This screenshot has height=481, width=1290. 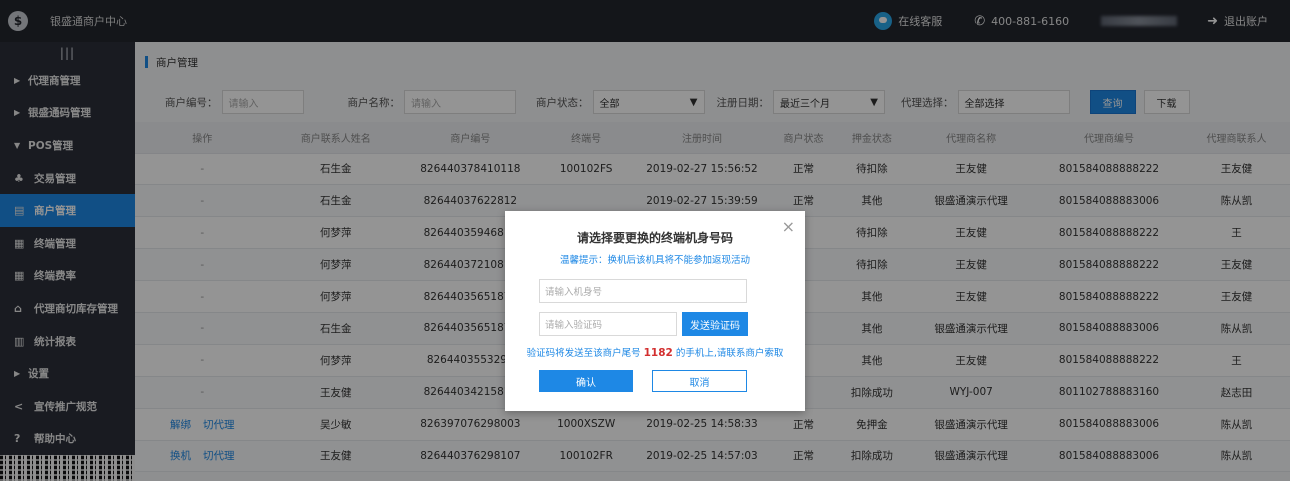 What do you see at coordinates (729, 353) in the screenshot?
I see `hint-suffix: 的手机上,请联系商户索取` at bounding box center [729, 353].